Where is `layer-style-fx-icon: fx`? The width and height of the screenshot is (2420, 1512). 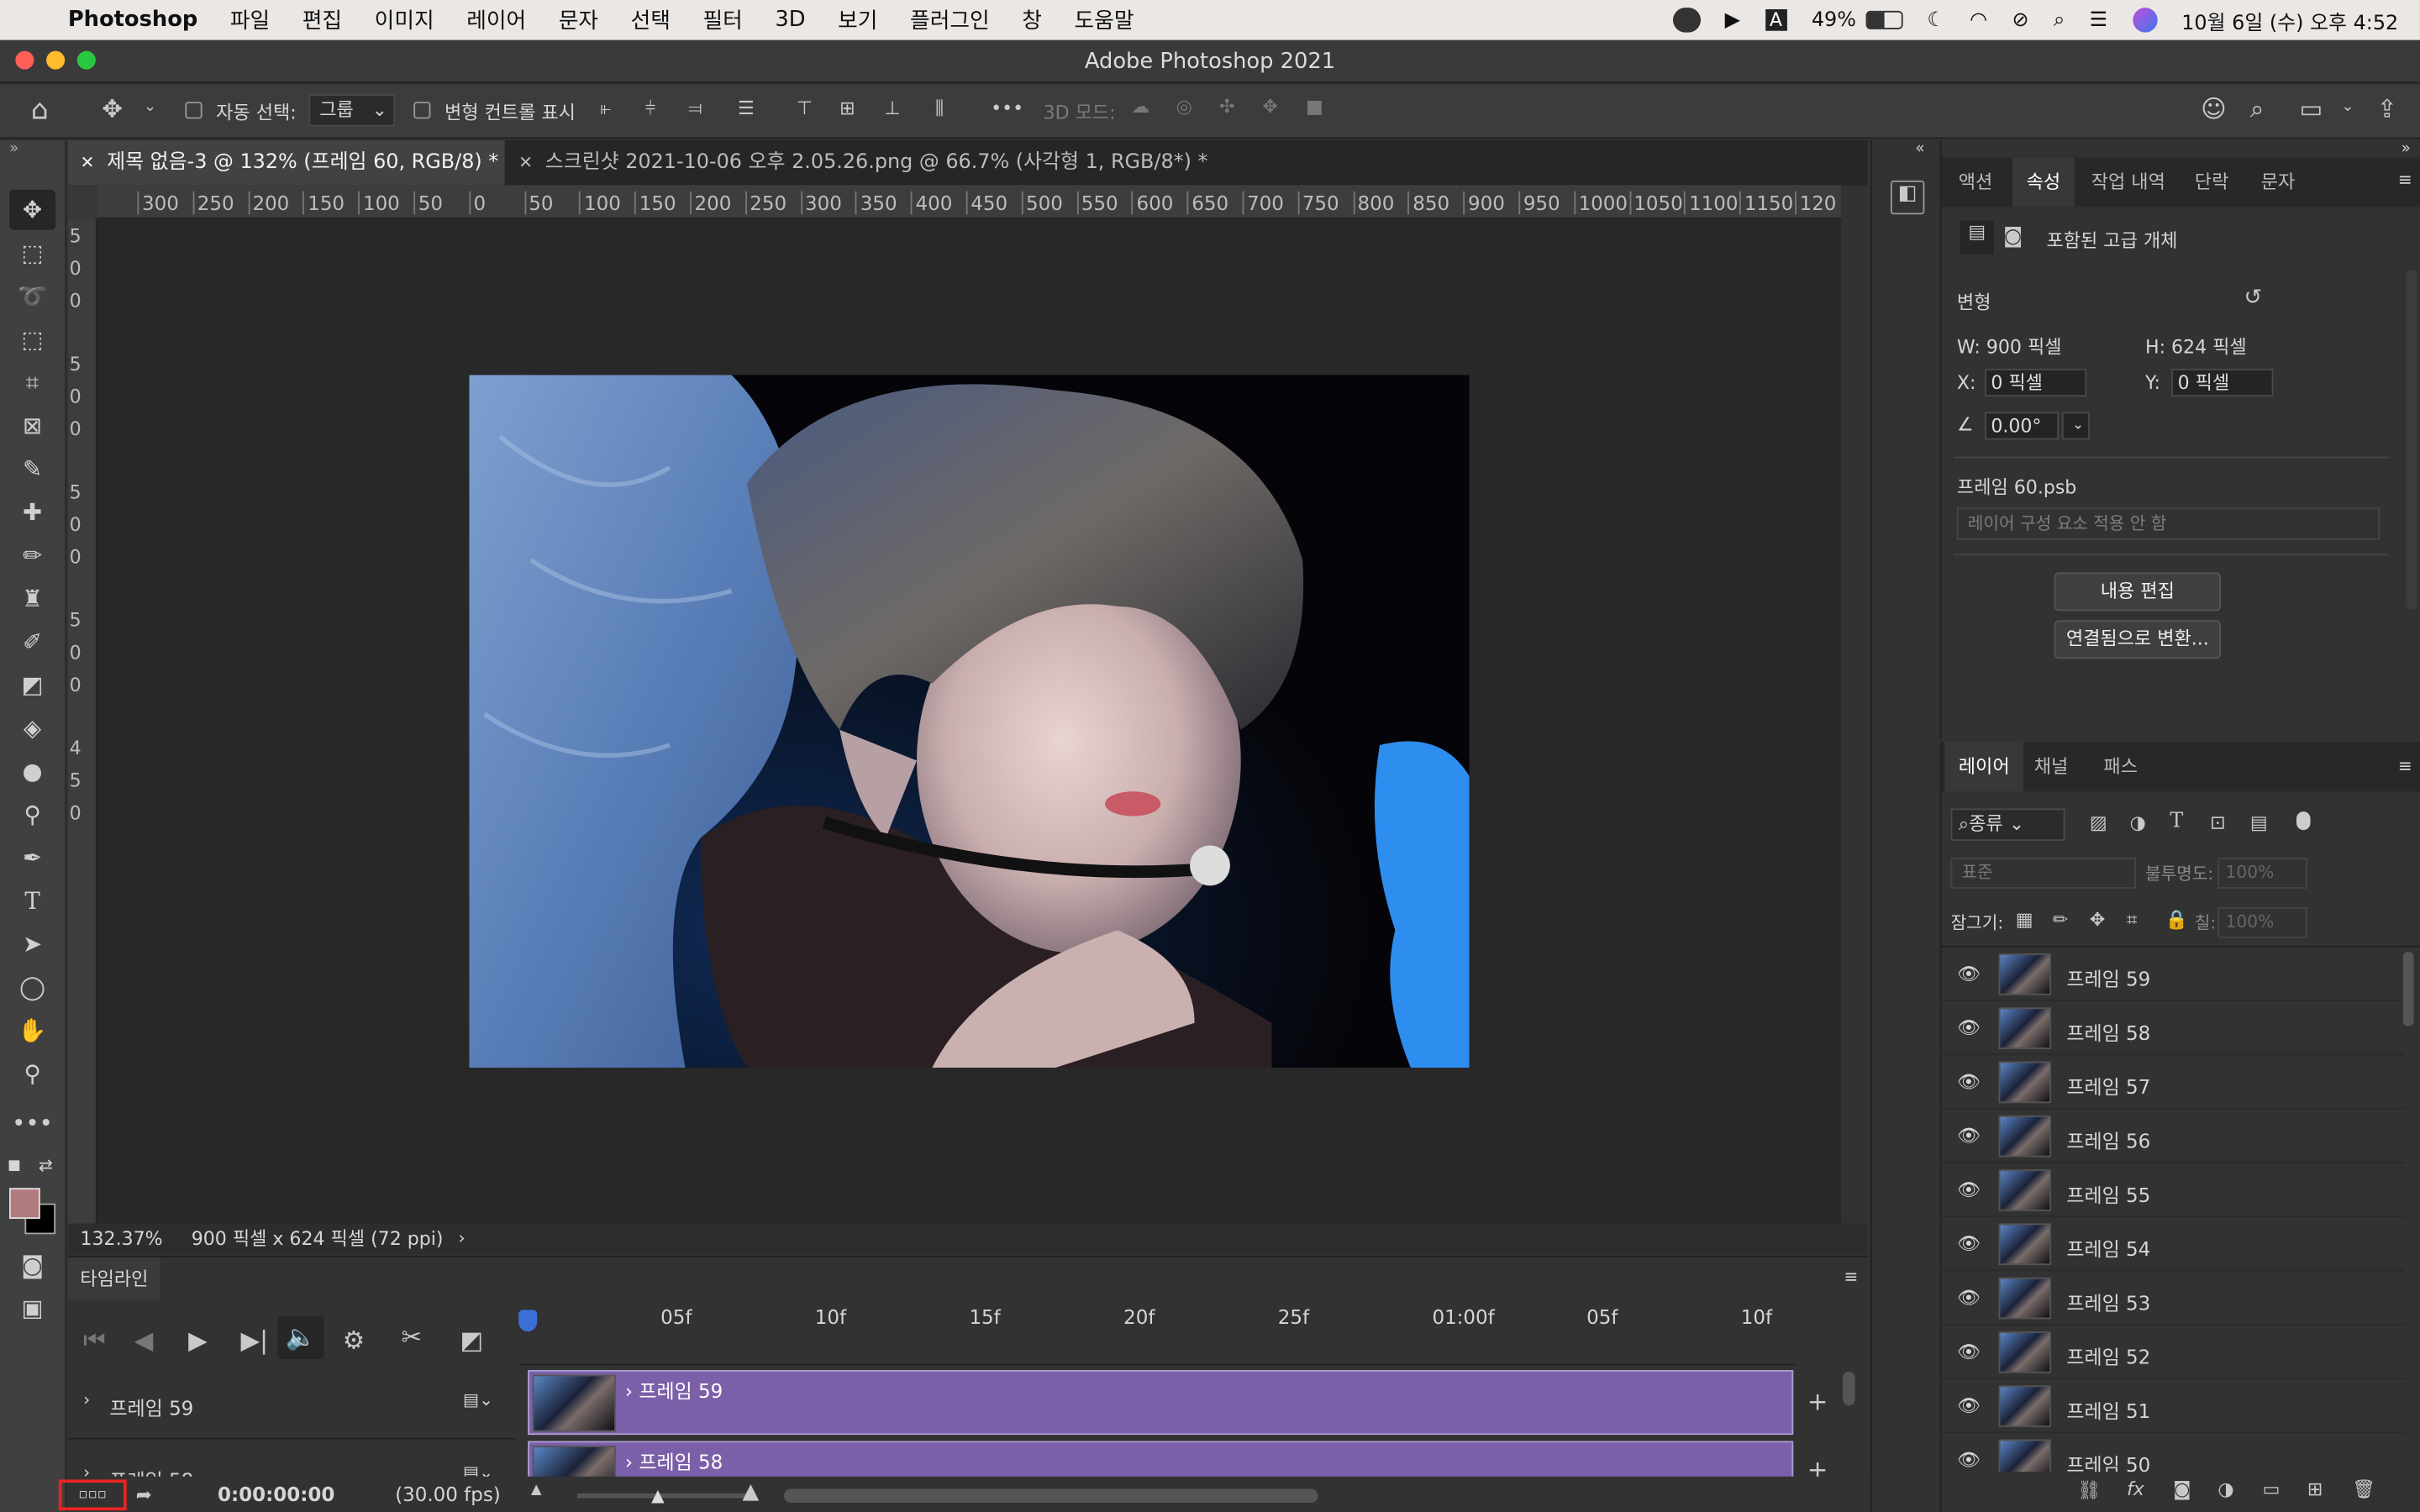
layer-style-fx-icon: fx is located at coordinates (2135, 1489).